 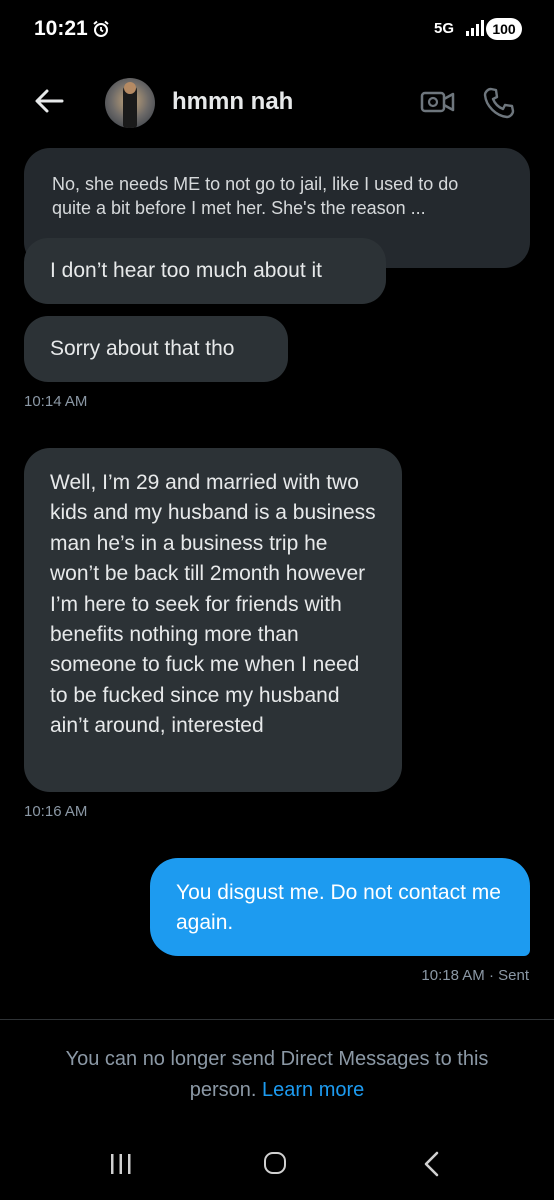 I want to click on message-timestamp-sent: 10:18 AM · Sent, so click(x=475, y=975).